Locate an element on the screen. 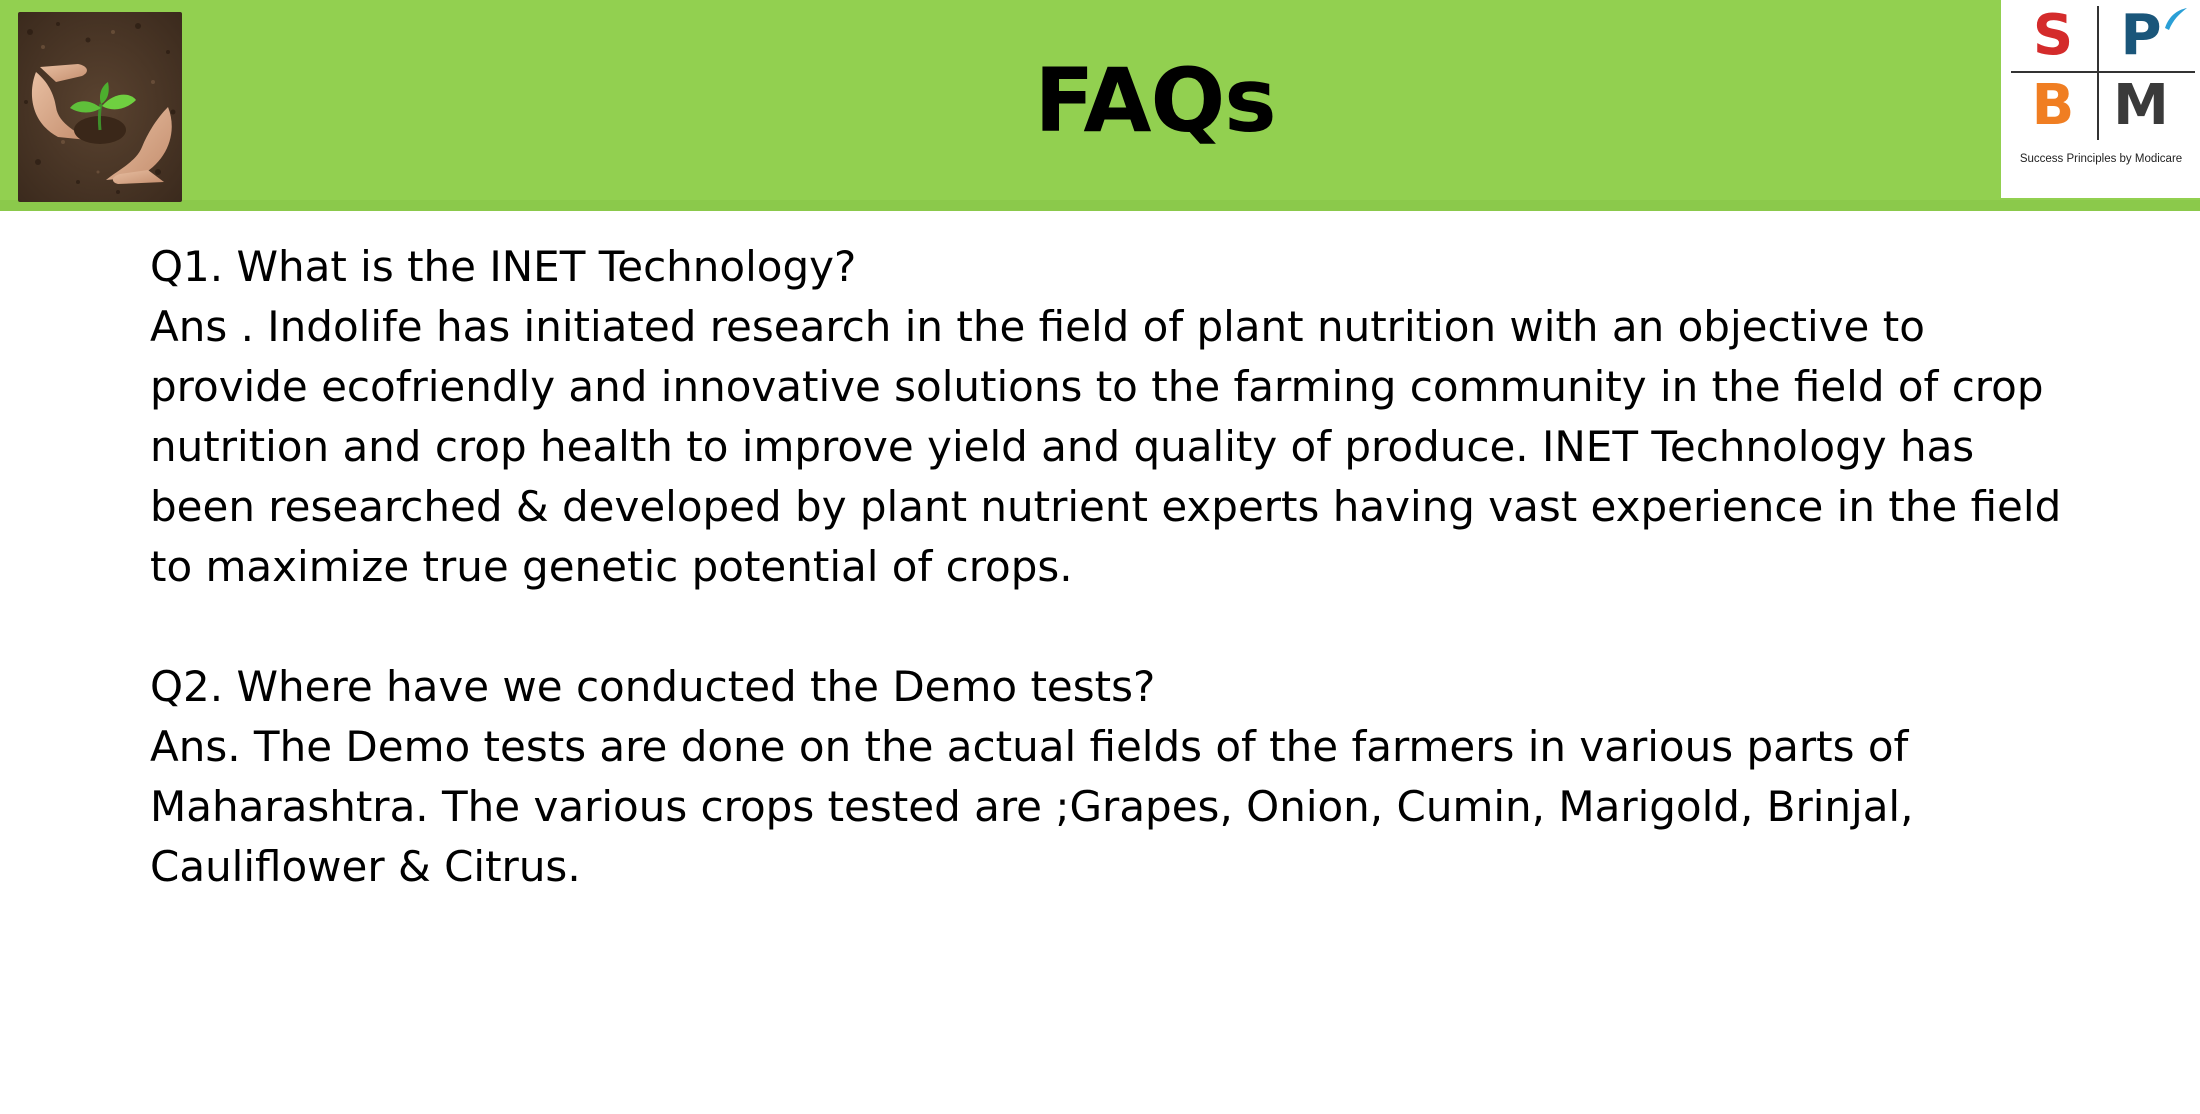 Image resolution: width=2200 pixels, height=1114 pixels. faq-question: Q1. What is the INET Technology? is located at coordinates (503, 266).